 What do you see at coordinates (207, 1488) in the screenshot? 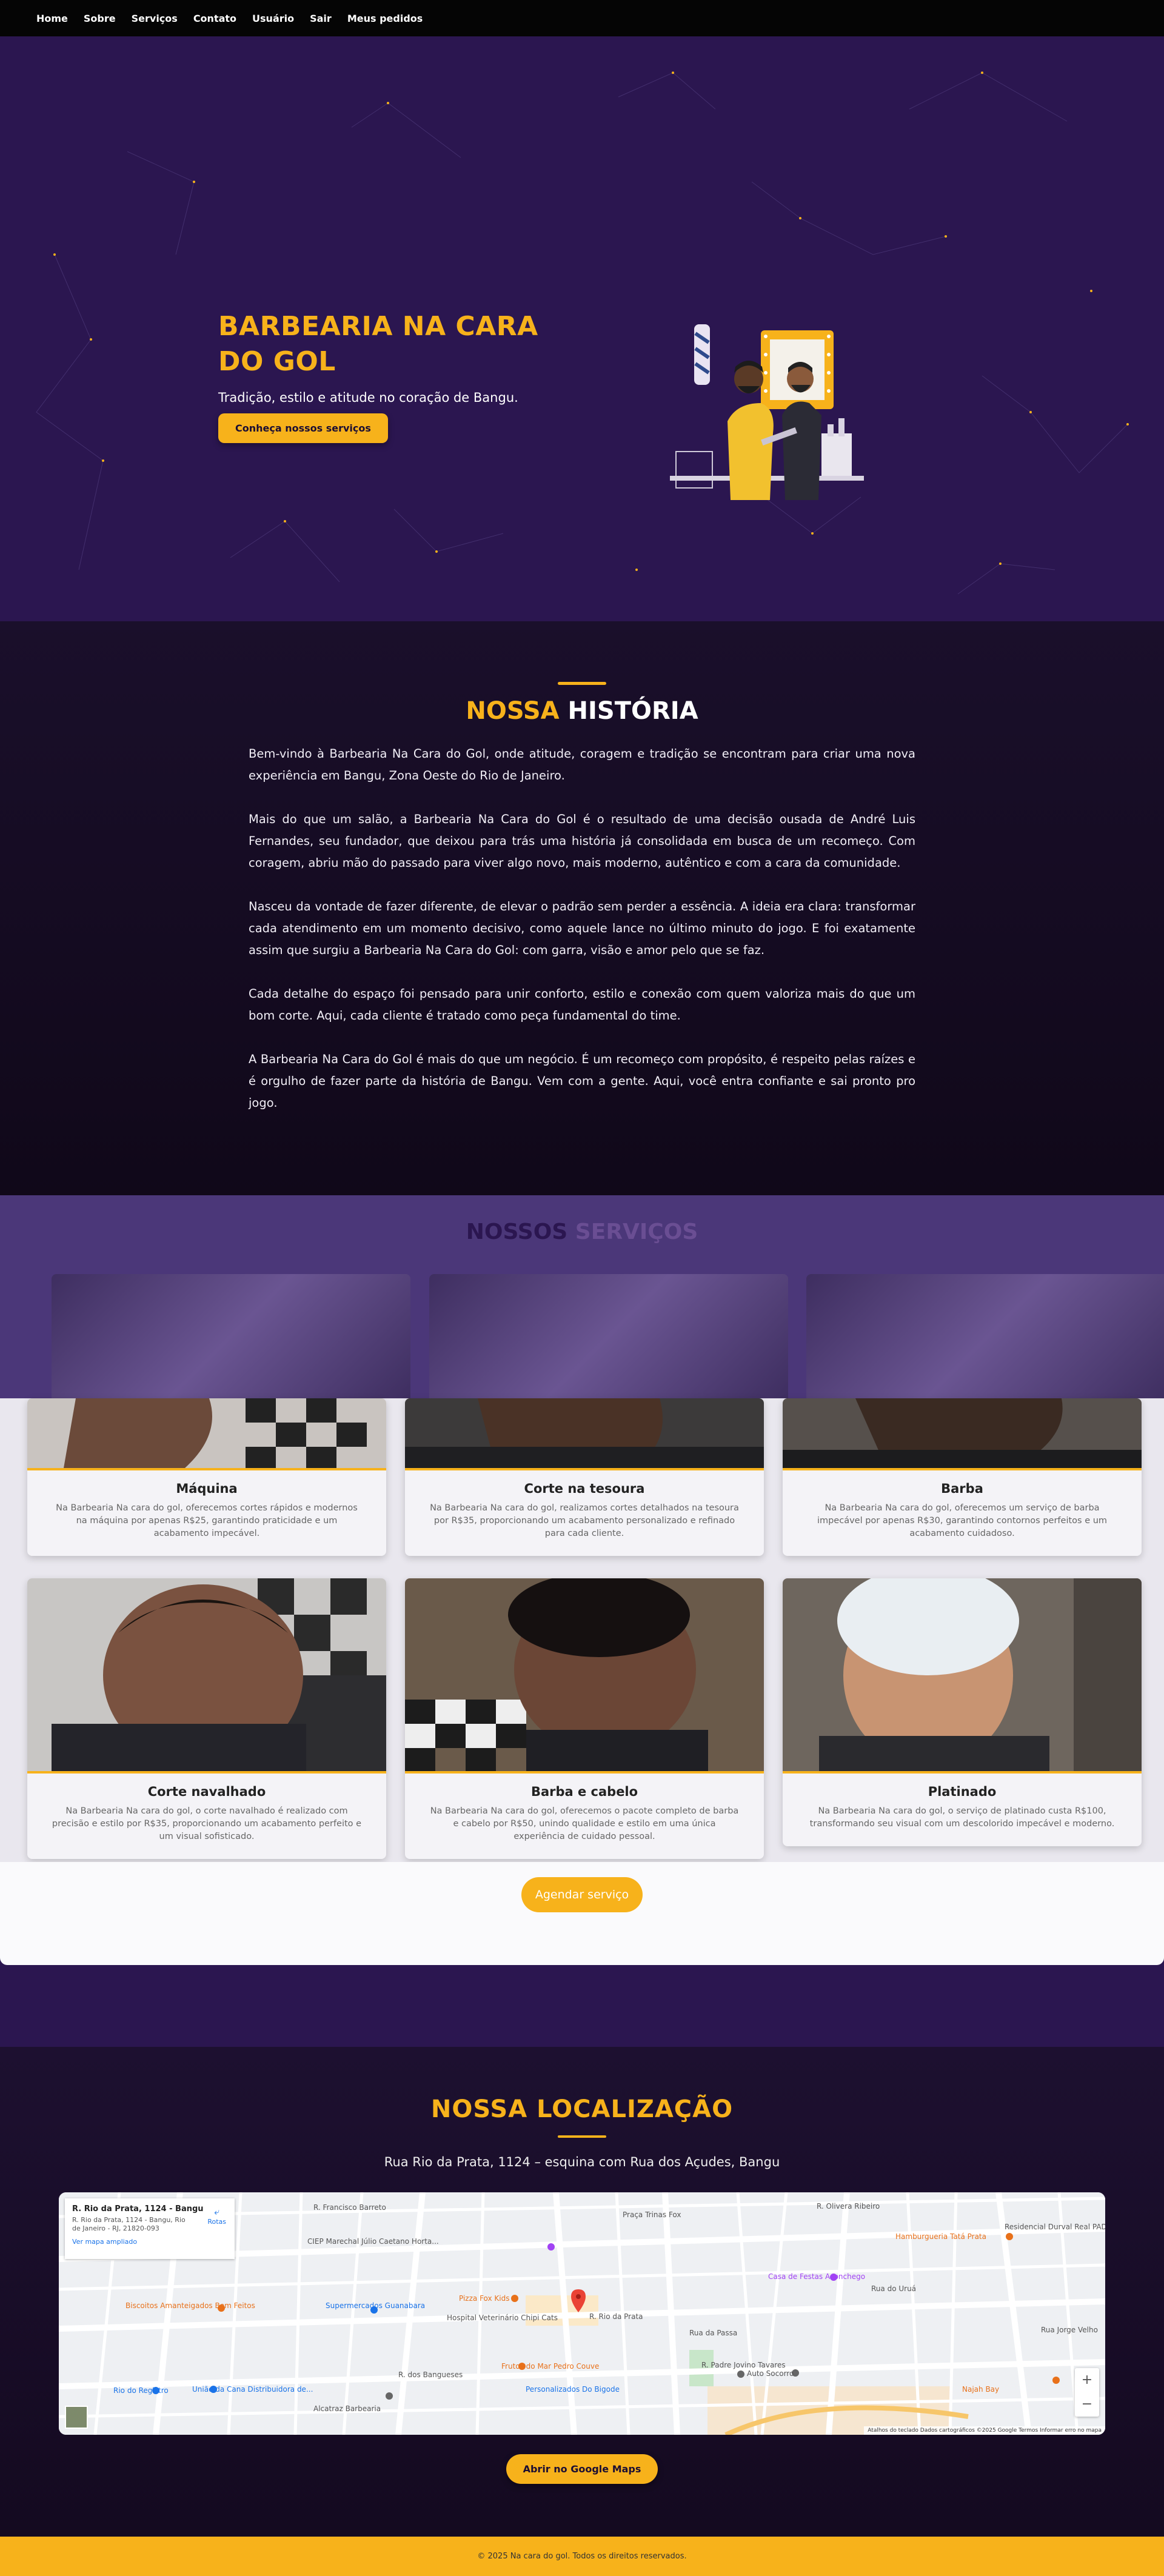
I see `service-name: Máquina` at bounding box center [207, 1488].